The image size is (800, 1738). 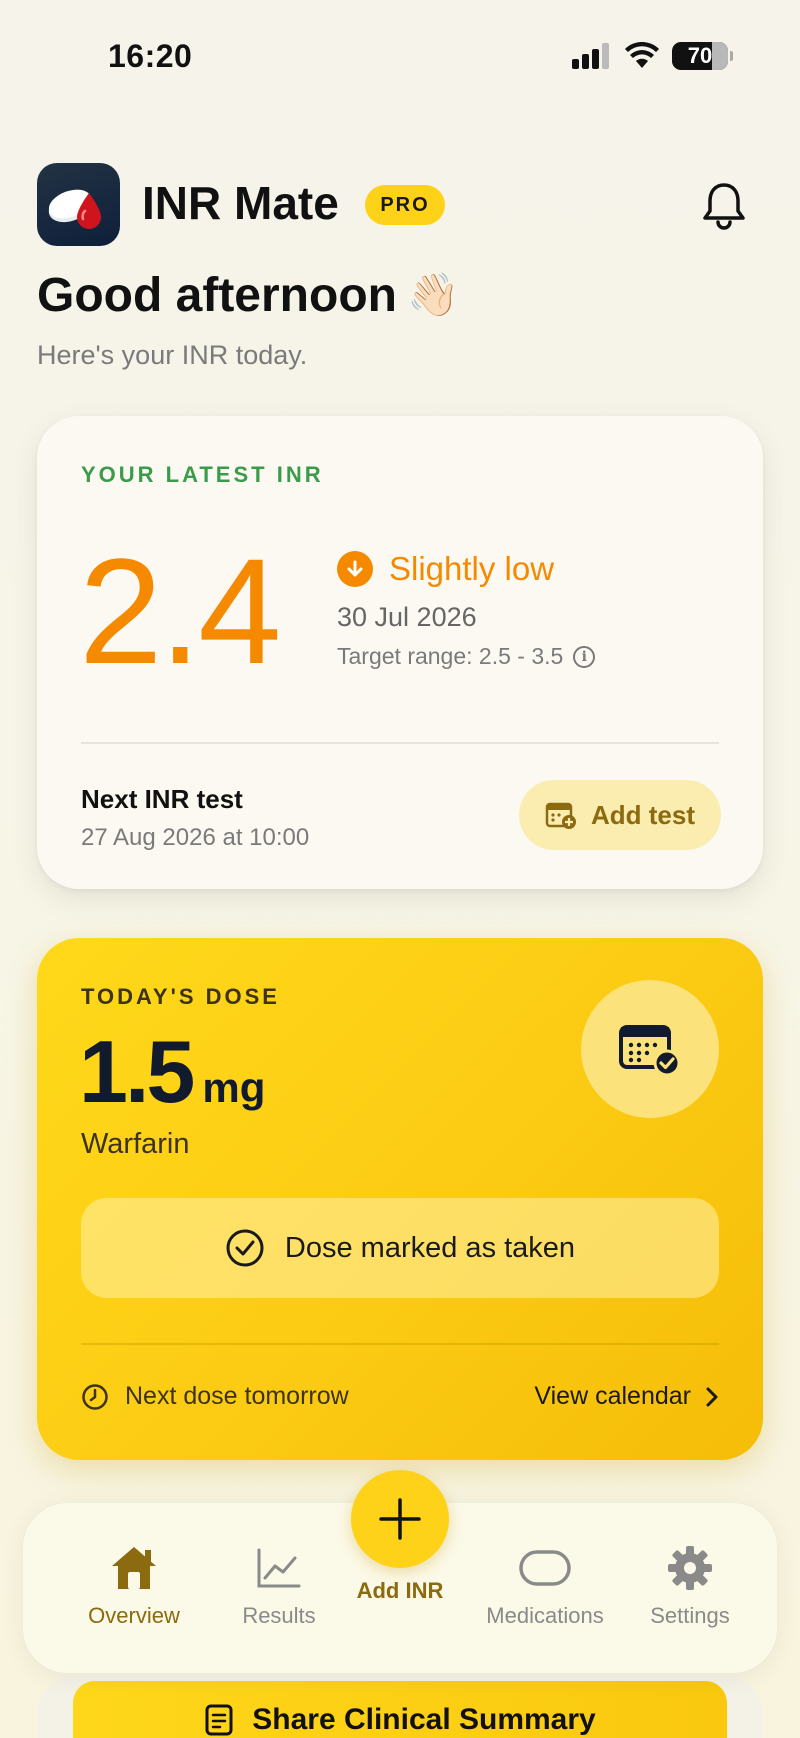 What do you see at coordinates (424, 1719) in the screenshot?
I see `share-label: Share Clinical Summary` at bounding box center [424, 1719].